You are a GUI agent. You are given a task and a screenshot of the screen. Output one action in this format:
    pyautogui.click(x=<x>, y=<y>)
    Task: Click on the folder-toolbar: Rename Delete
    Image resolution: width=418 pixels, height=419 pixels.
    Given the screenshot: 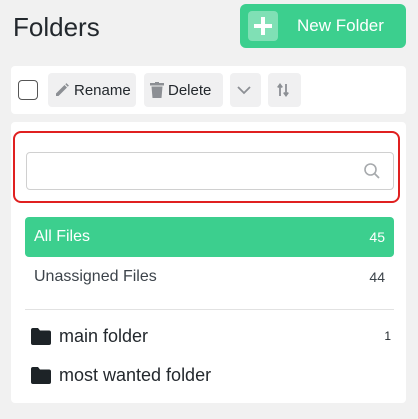 What is the action you would take?
    pyautogui.click(x=208, y=90)
    